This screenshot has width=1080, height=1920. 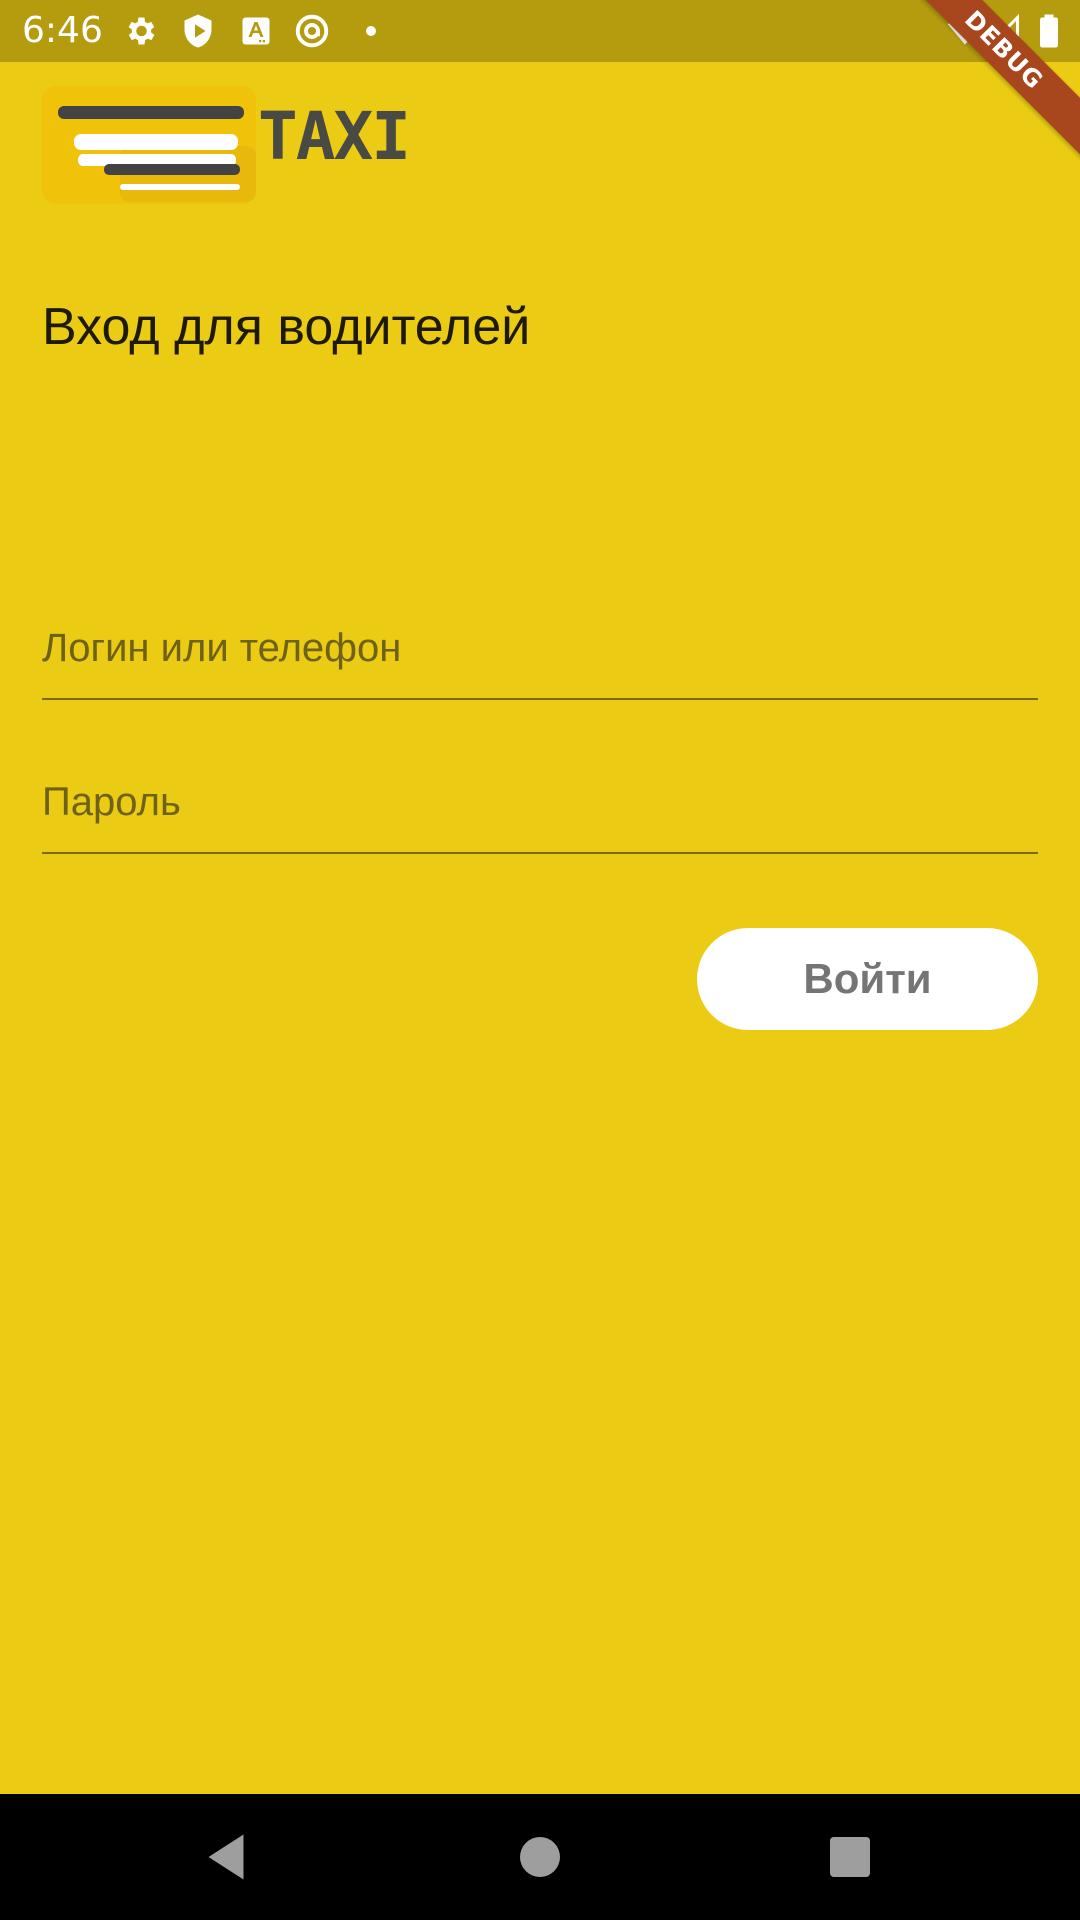 What do you see at coordinates (1049, 31) in the screenshot?
I see `battery-icon` at bounding box center [1049, 31].